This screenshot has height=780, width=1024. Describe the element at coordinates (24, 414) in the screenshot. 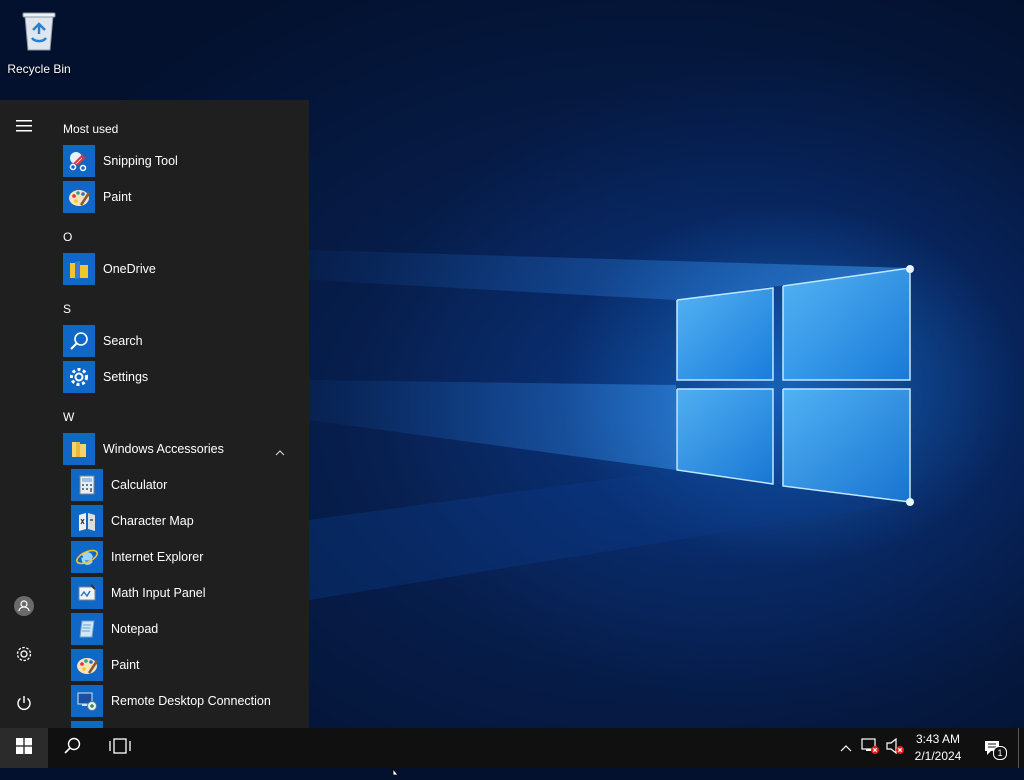

I see `start-menu-rail` at that location.